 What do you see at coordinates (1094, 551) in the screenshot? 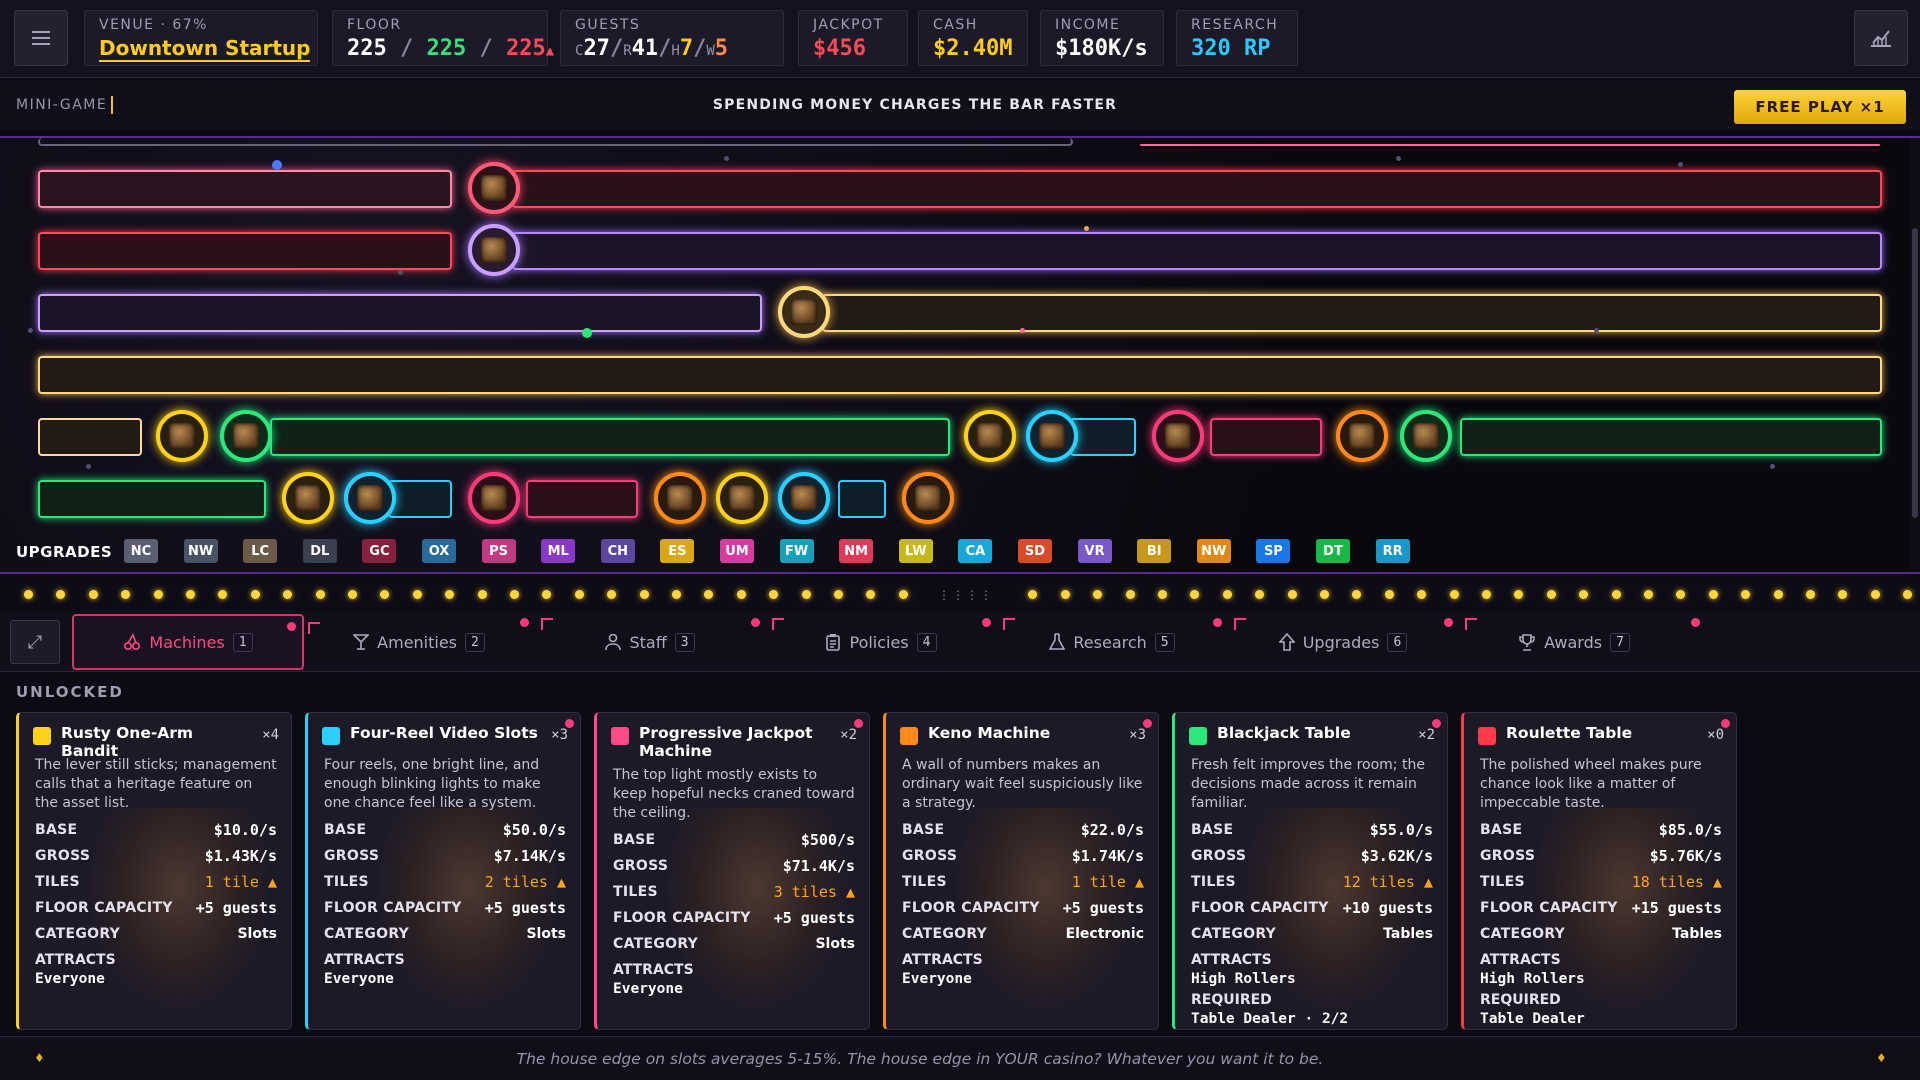
I see `upgrade-badge-vr: VR` at bounding box center [1094, 551].